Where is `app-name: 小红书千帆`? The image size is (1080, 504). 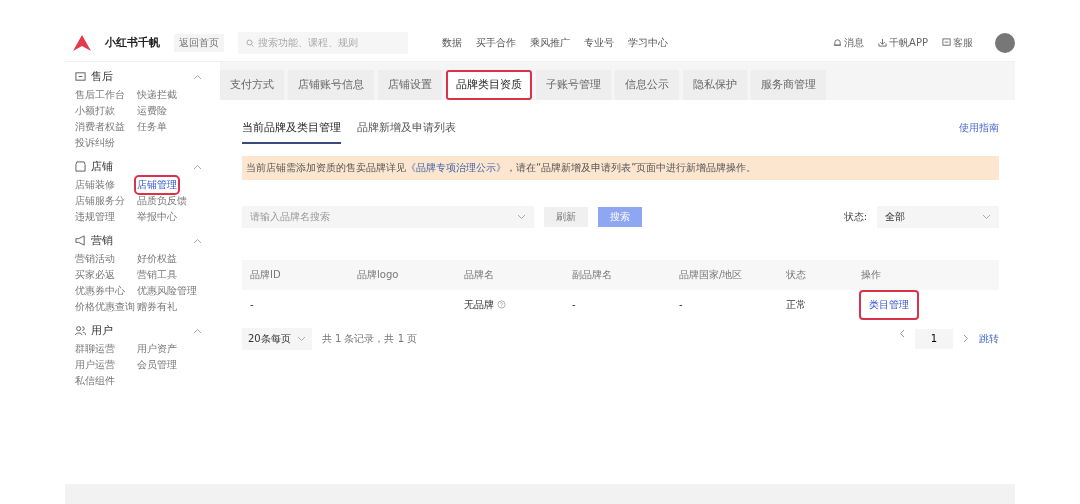 app-name: 小红书千帆 is located at coordinates (132, 43).